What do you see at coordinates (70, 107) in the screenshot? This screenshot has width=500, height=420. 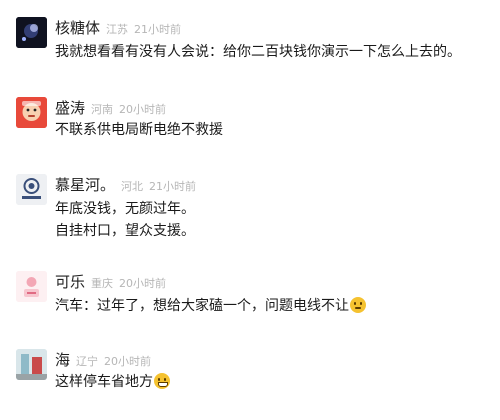 I see `username: 盛涛` at bounding box center [70, 107].